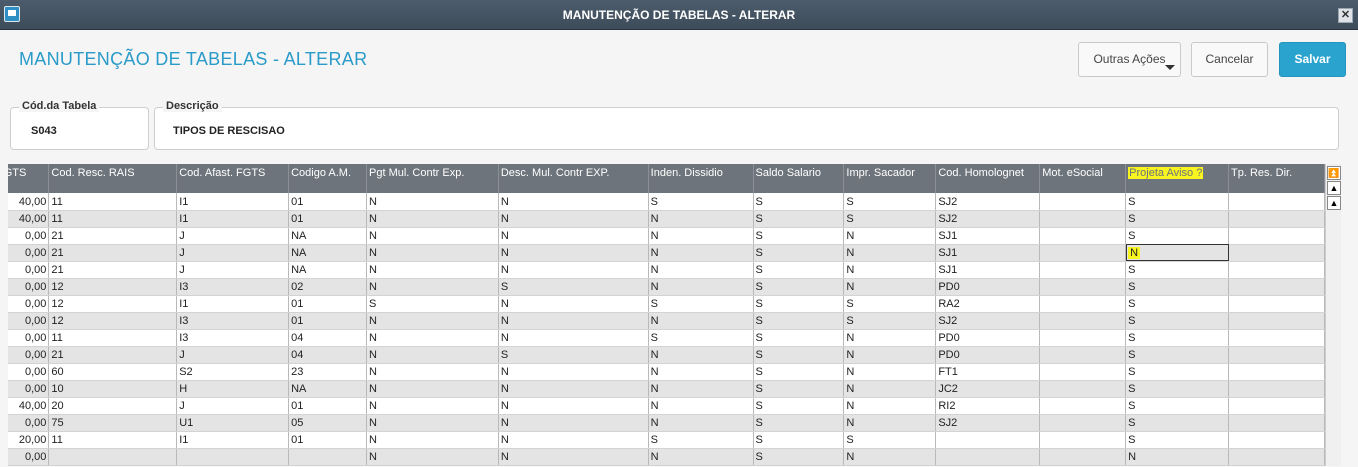  I want to click on save-button: Salvar, so click(1312, 59).